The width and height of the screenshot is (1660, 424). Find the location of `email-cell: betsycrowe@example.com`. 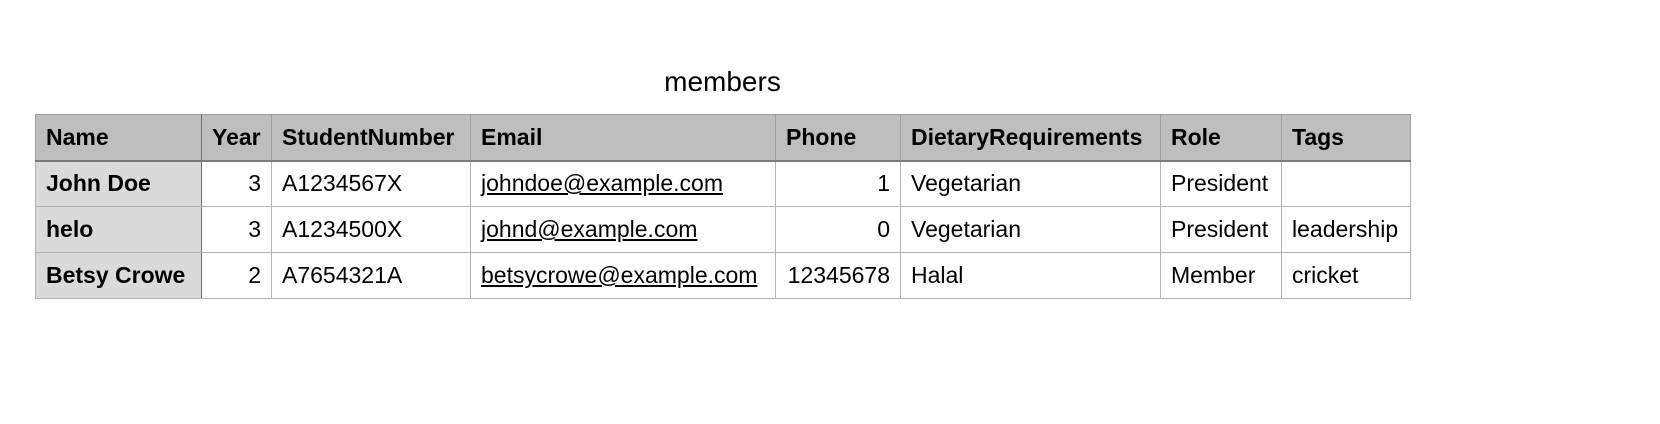

email-cell: betsycrowe@example.com is located at coordinates (623, 275).